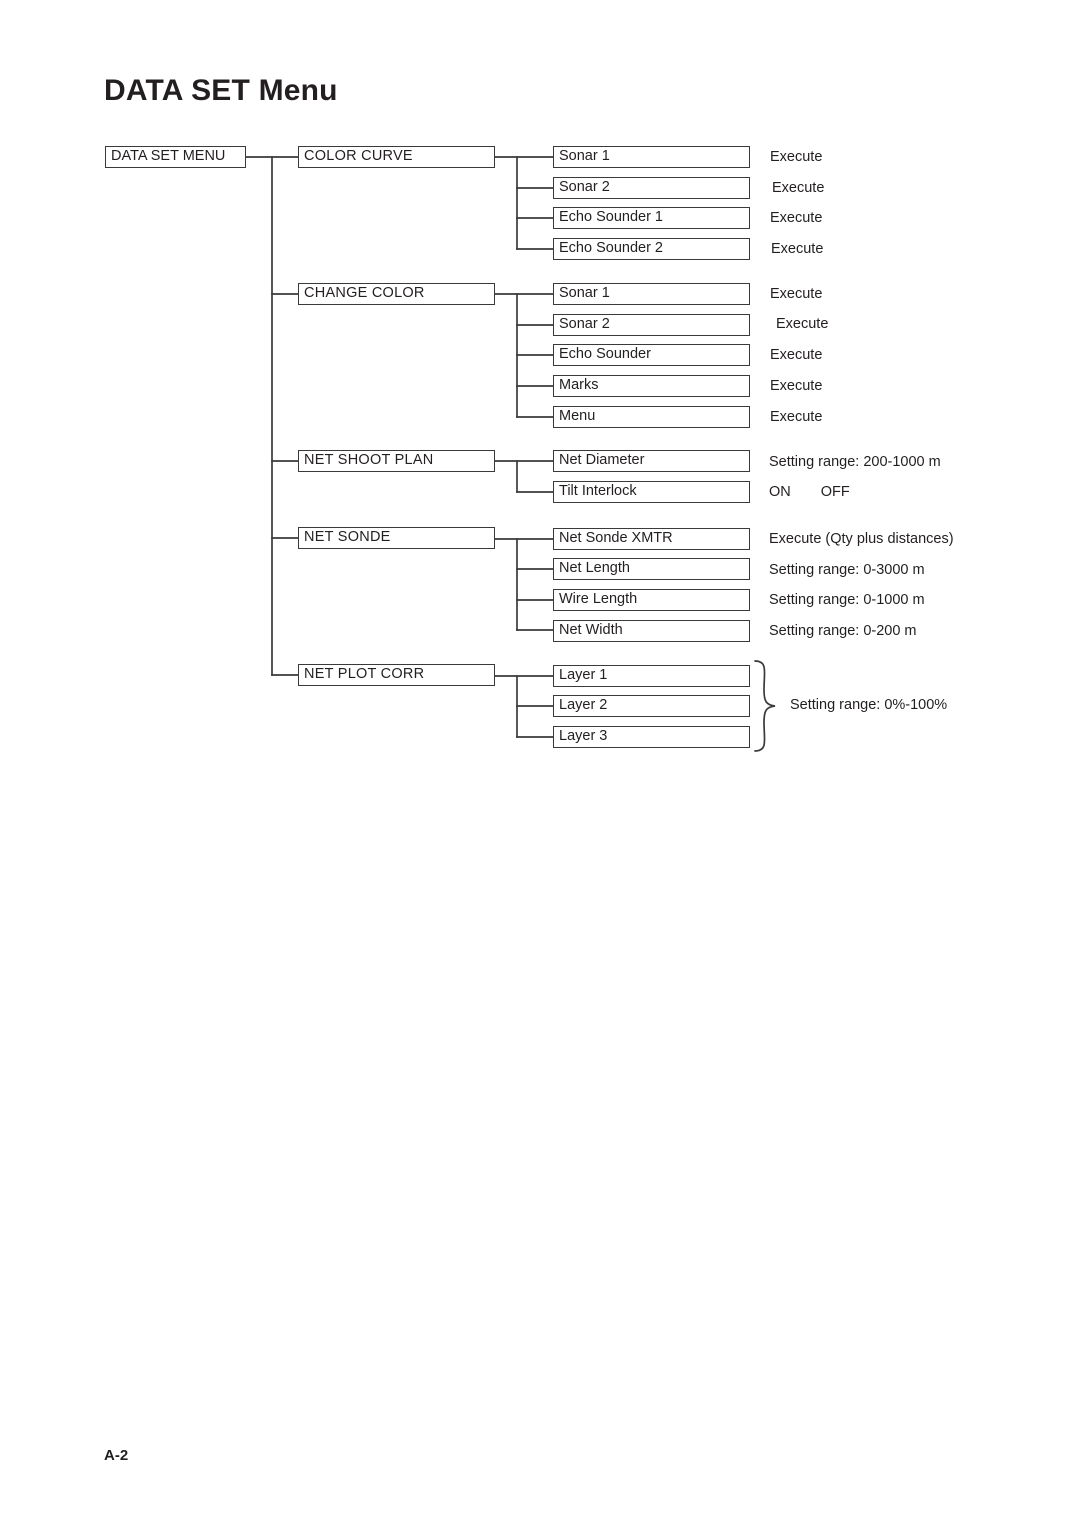 The image size is (1080, 1526). What do you see at coordinates (651, 325) in the screenshot?
I see `node-change-color-sonar-2: Sonar 2` at bounding box center [651, 325].